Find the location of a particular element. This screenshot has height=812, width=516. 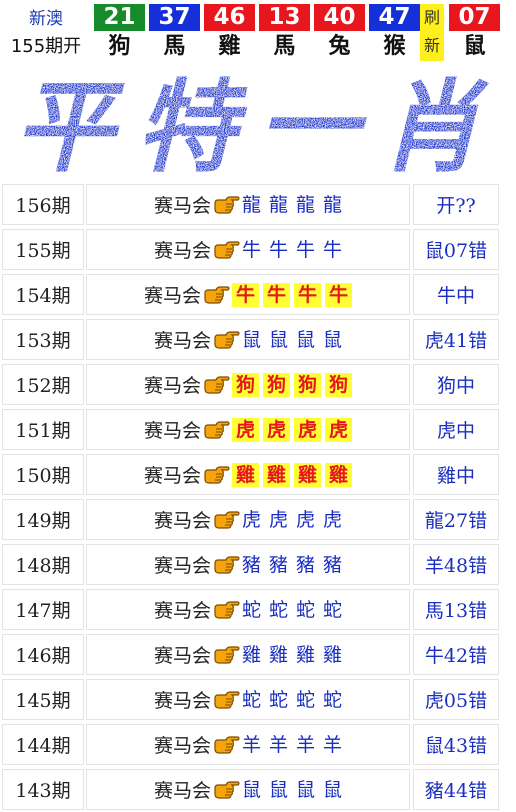

result-cell: 虎41错 is located at coordinates (456, 339).